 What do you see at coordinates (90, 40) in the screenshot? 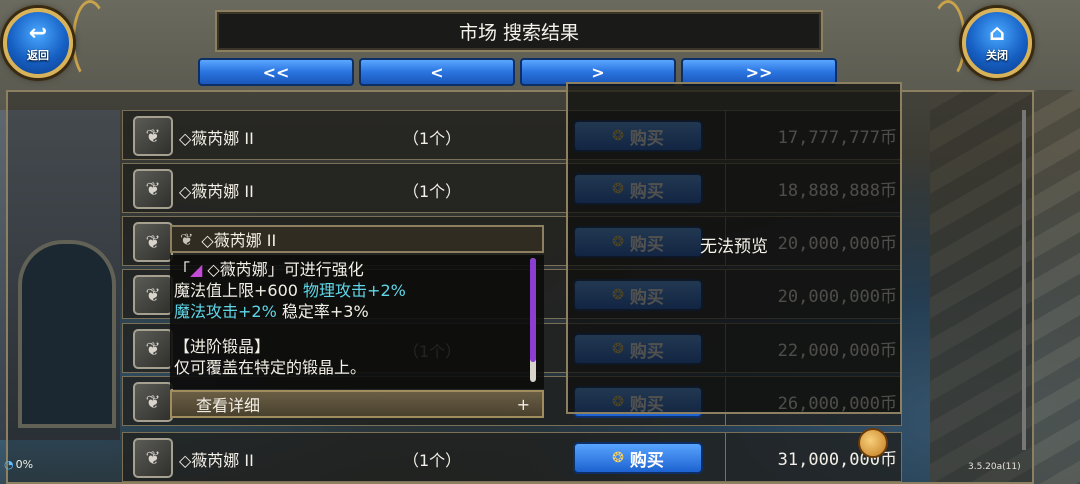
I see `left-ornament` at bounding box center [90, 40].